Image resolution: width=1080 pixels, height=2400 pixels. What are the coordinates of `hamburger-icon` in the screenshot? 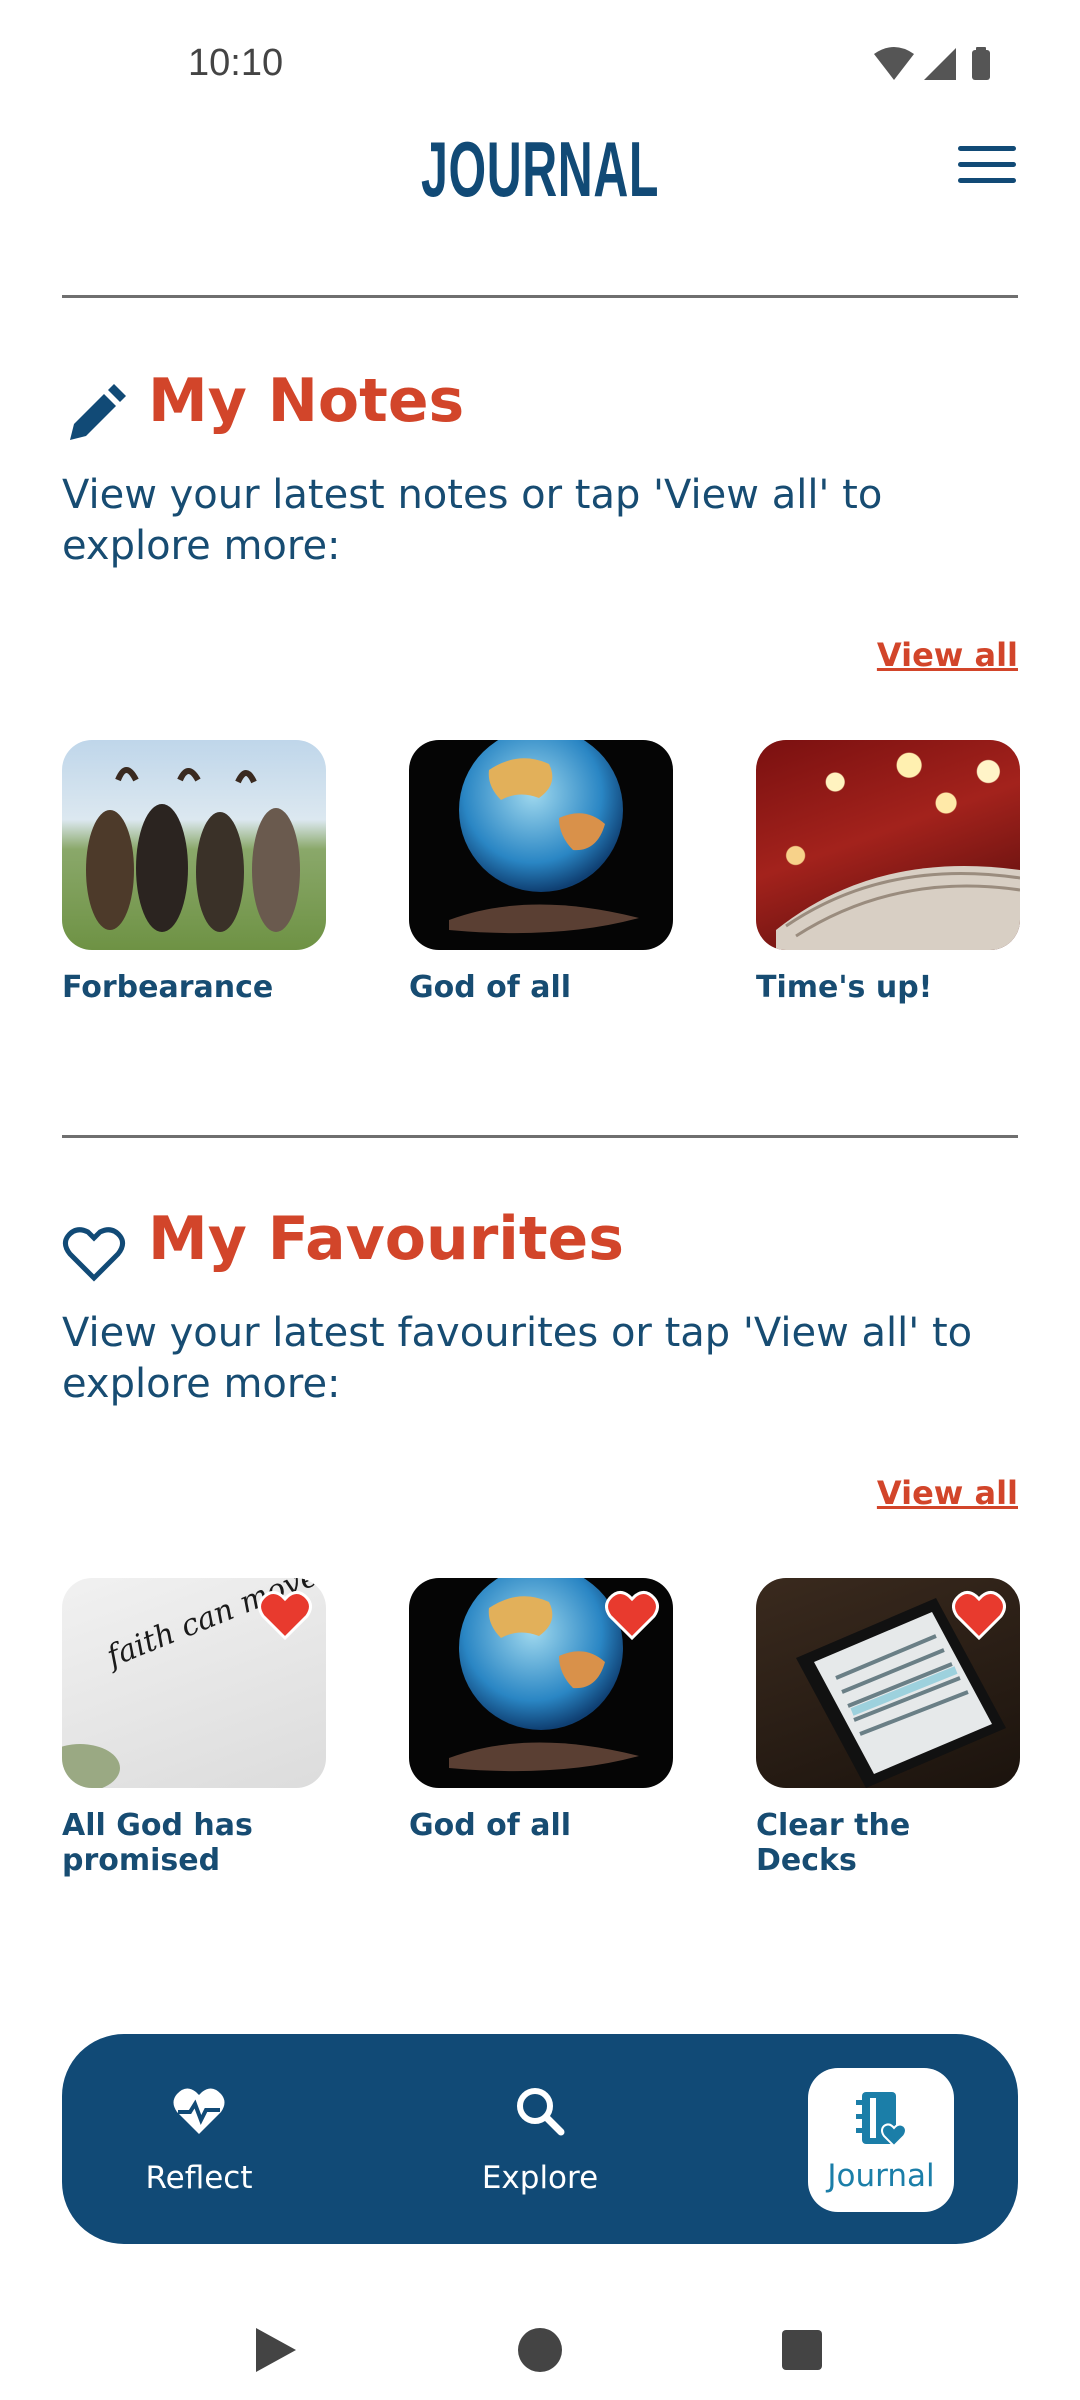 It's located at (987, 148).